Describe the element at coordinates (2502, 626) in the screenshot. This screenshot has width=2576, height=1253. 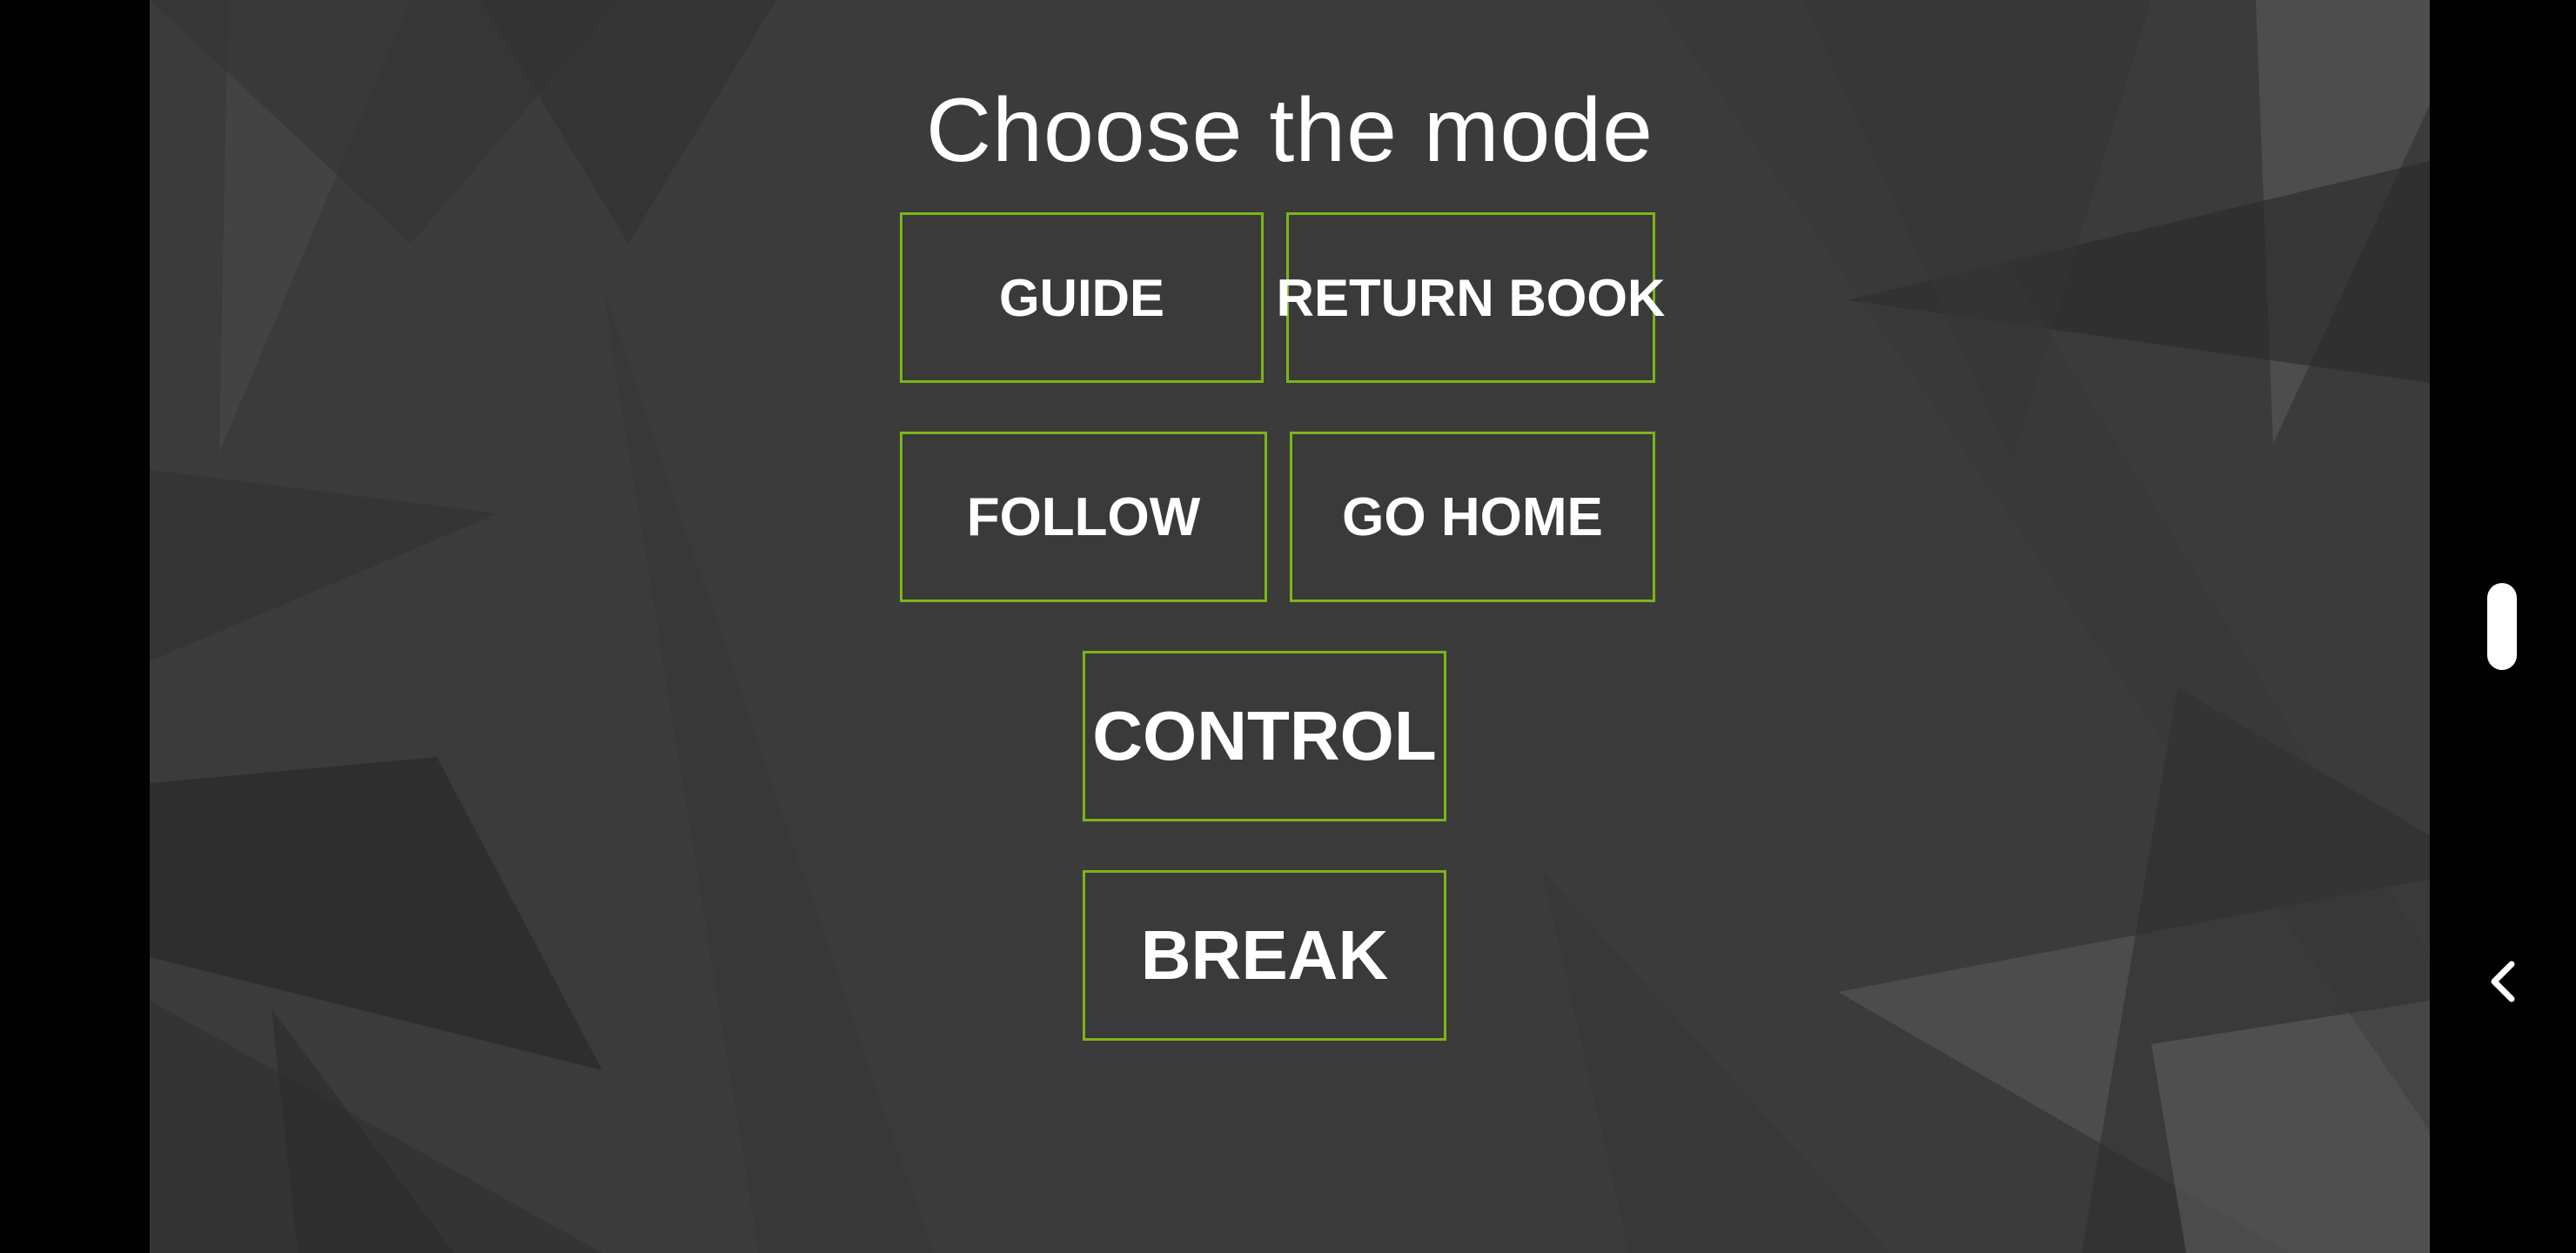
I see `scroll-handle-icon` at that location.